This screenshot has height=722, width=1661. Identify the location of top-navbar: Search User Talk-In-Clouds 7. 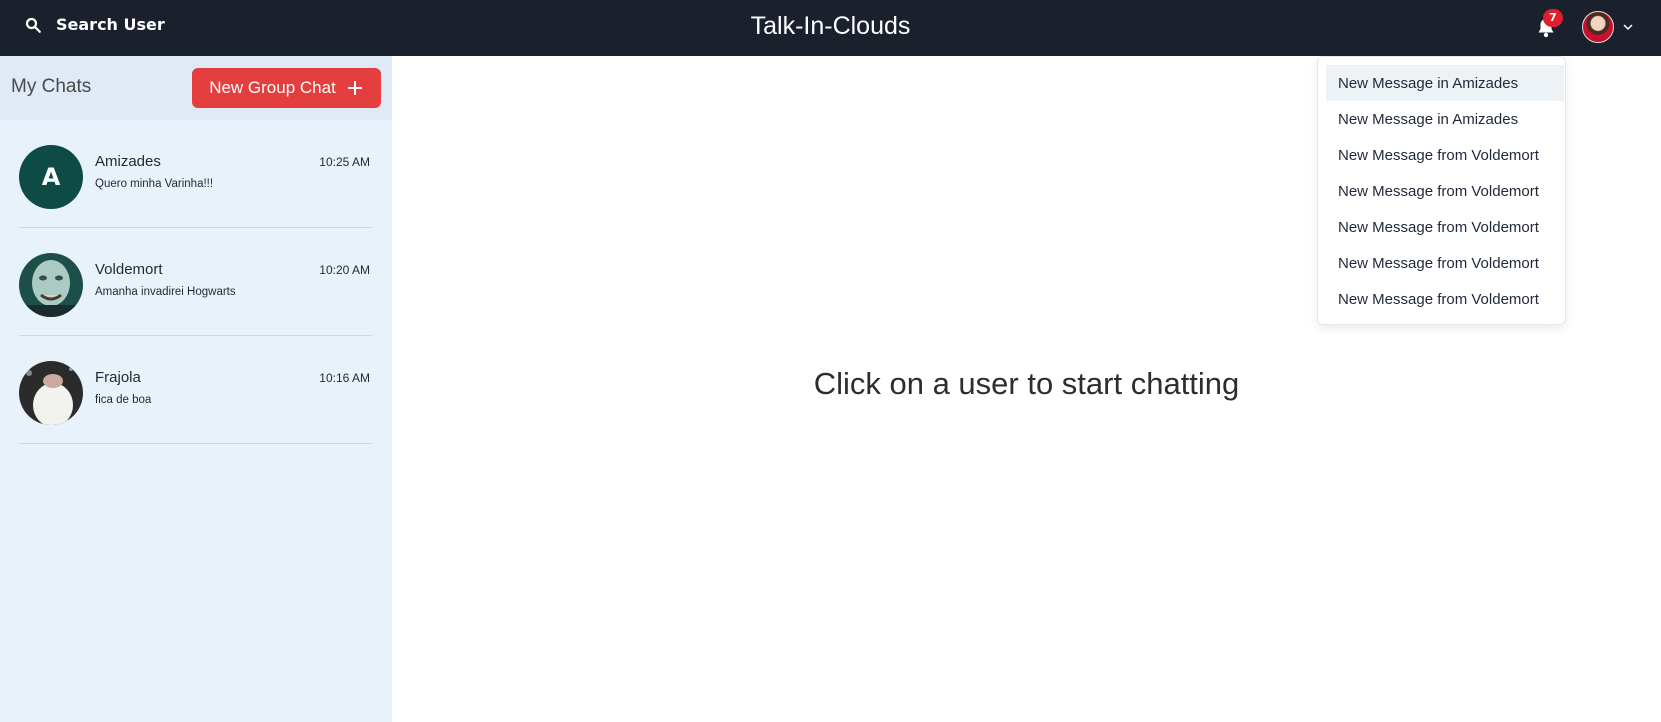
(830, 28).